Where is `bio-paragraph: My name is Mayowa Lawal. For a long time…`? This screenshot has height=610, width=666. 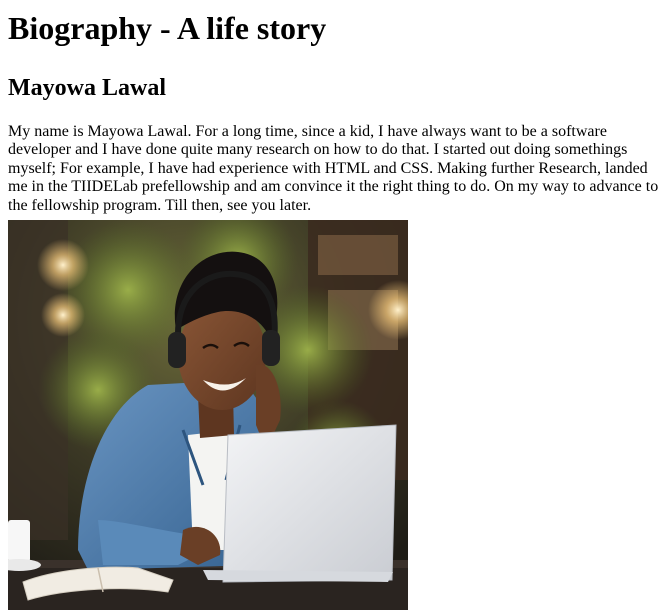
bio-paragraph: My name is Mayowa Lawal. For a long time… is located at coordinates (333, 168).